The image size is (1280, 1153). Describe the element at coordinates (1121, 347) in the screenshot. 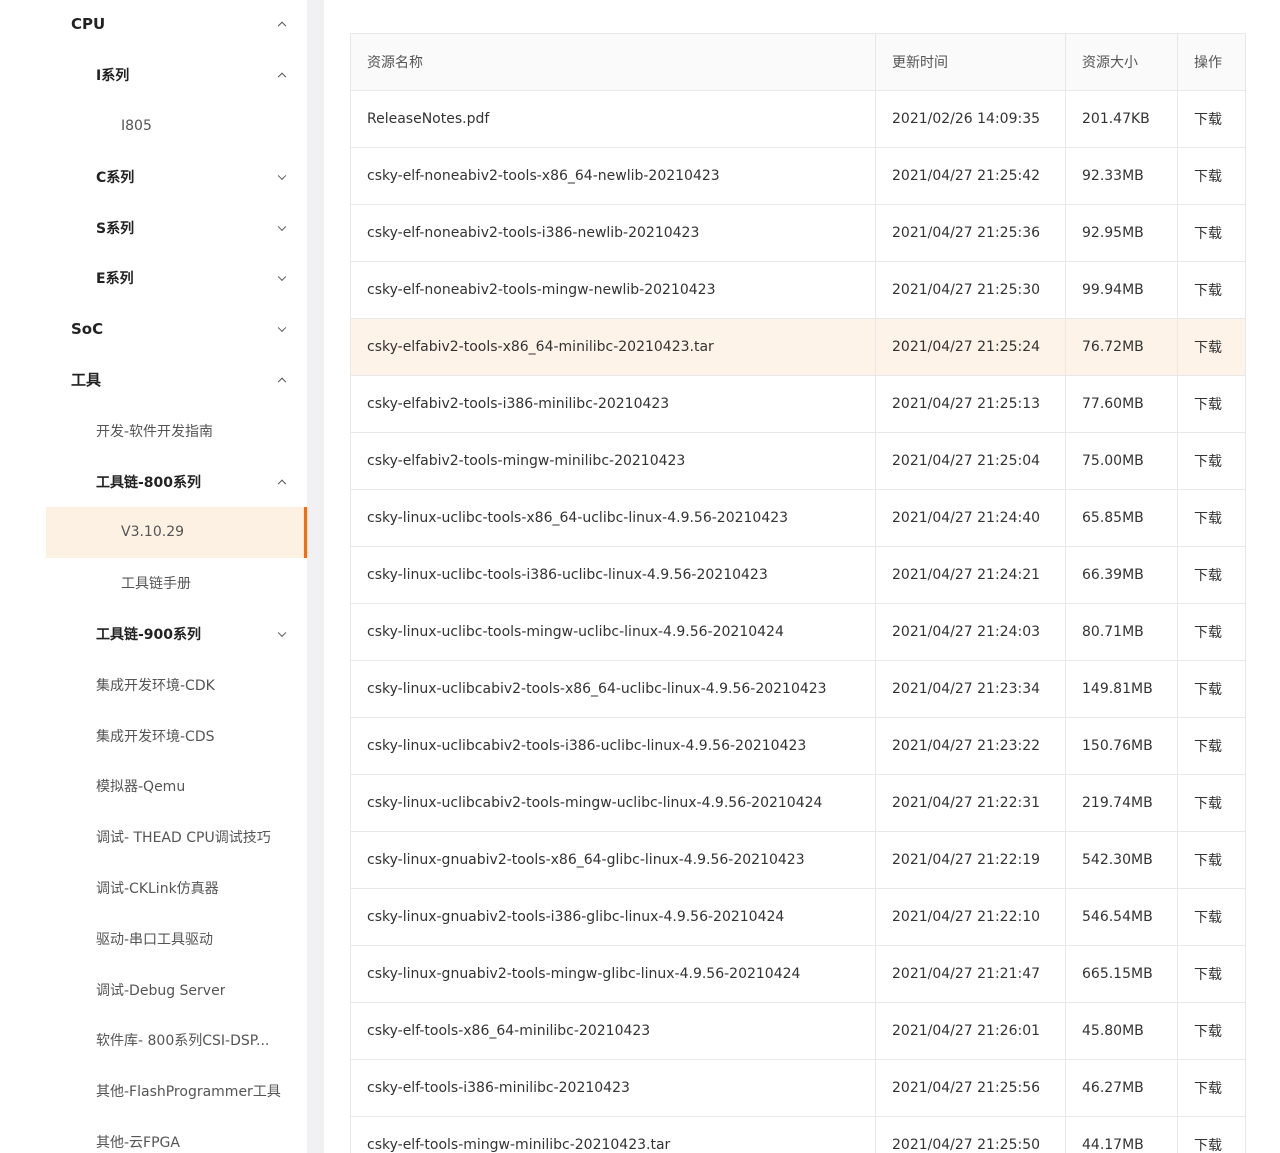

I see `resource-size-cell: 76.72MB` at that location.